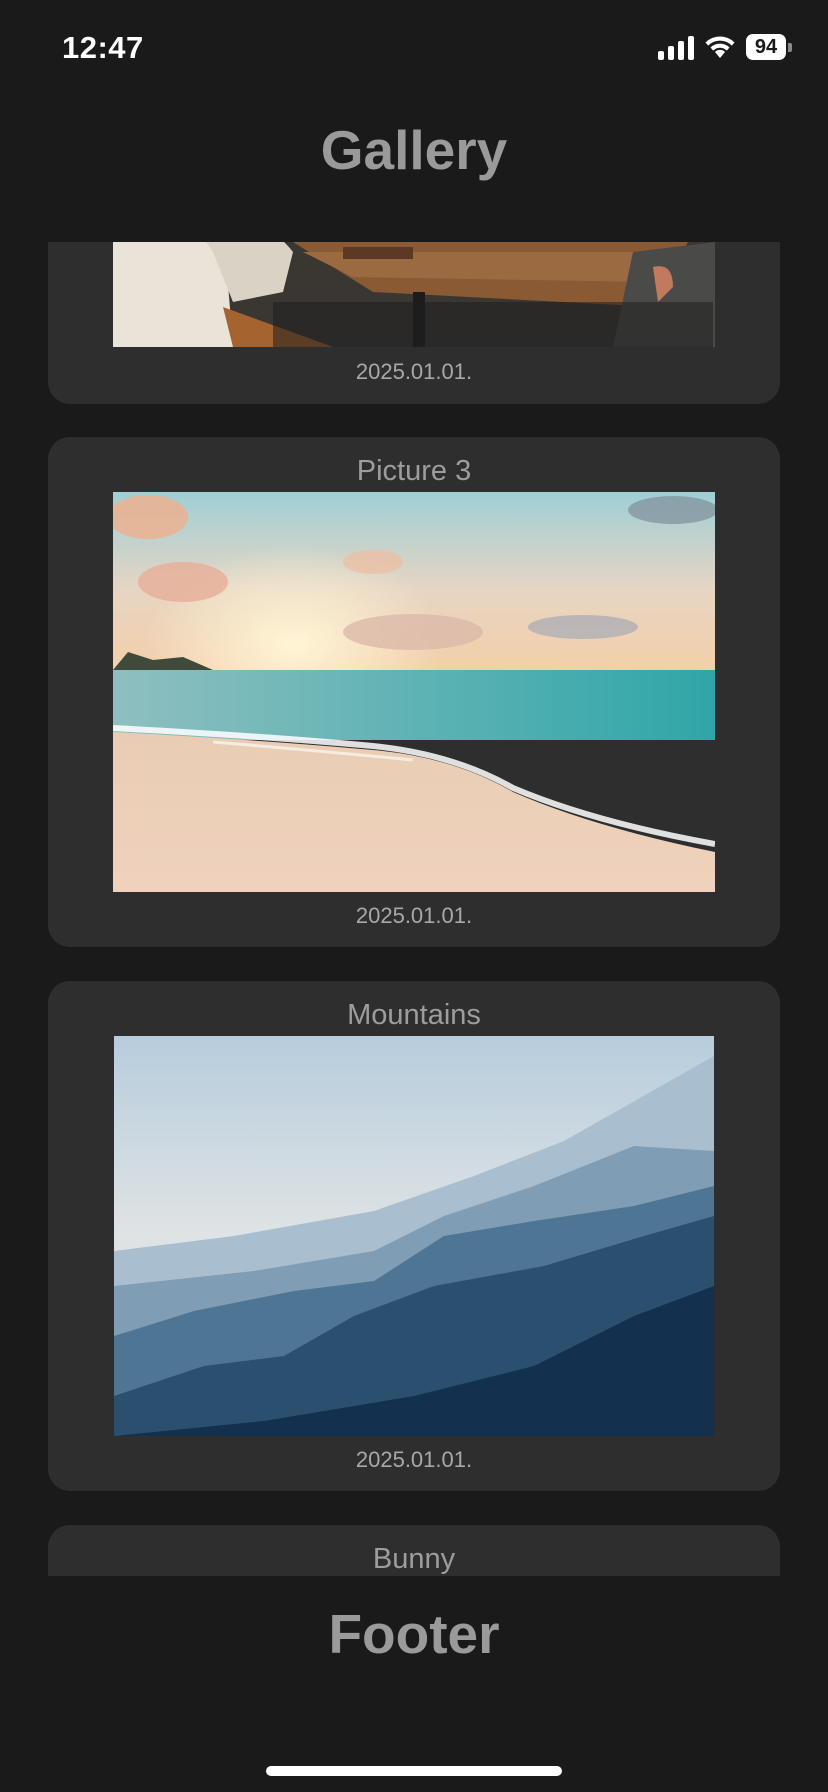 Image resolution: width=828 pixels, height=1792 pixels. Describe the element at coordinates (414, 150) in the screenshot. I see `page-title: Gallery` at that location.